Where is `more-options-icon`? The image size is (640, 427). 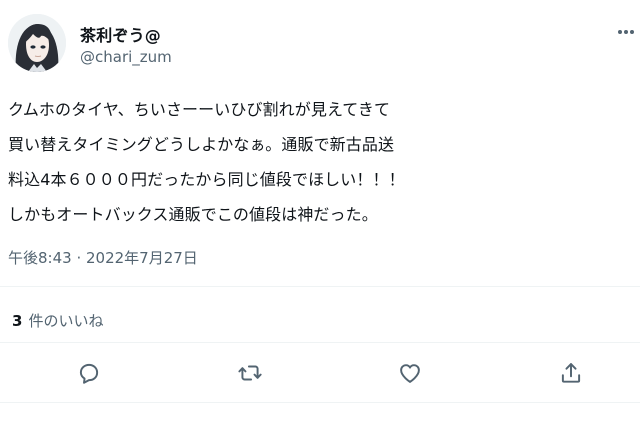
more-options-icon is located at coordinates (626, 32).